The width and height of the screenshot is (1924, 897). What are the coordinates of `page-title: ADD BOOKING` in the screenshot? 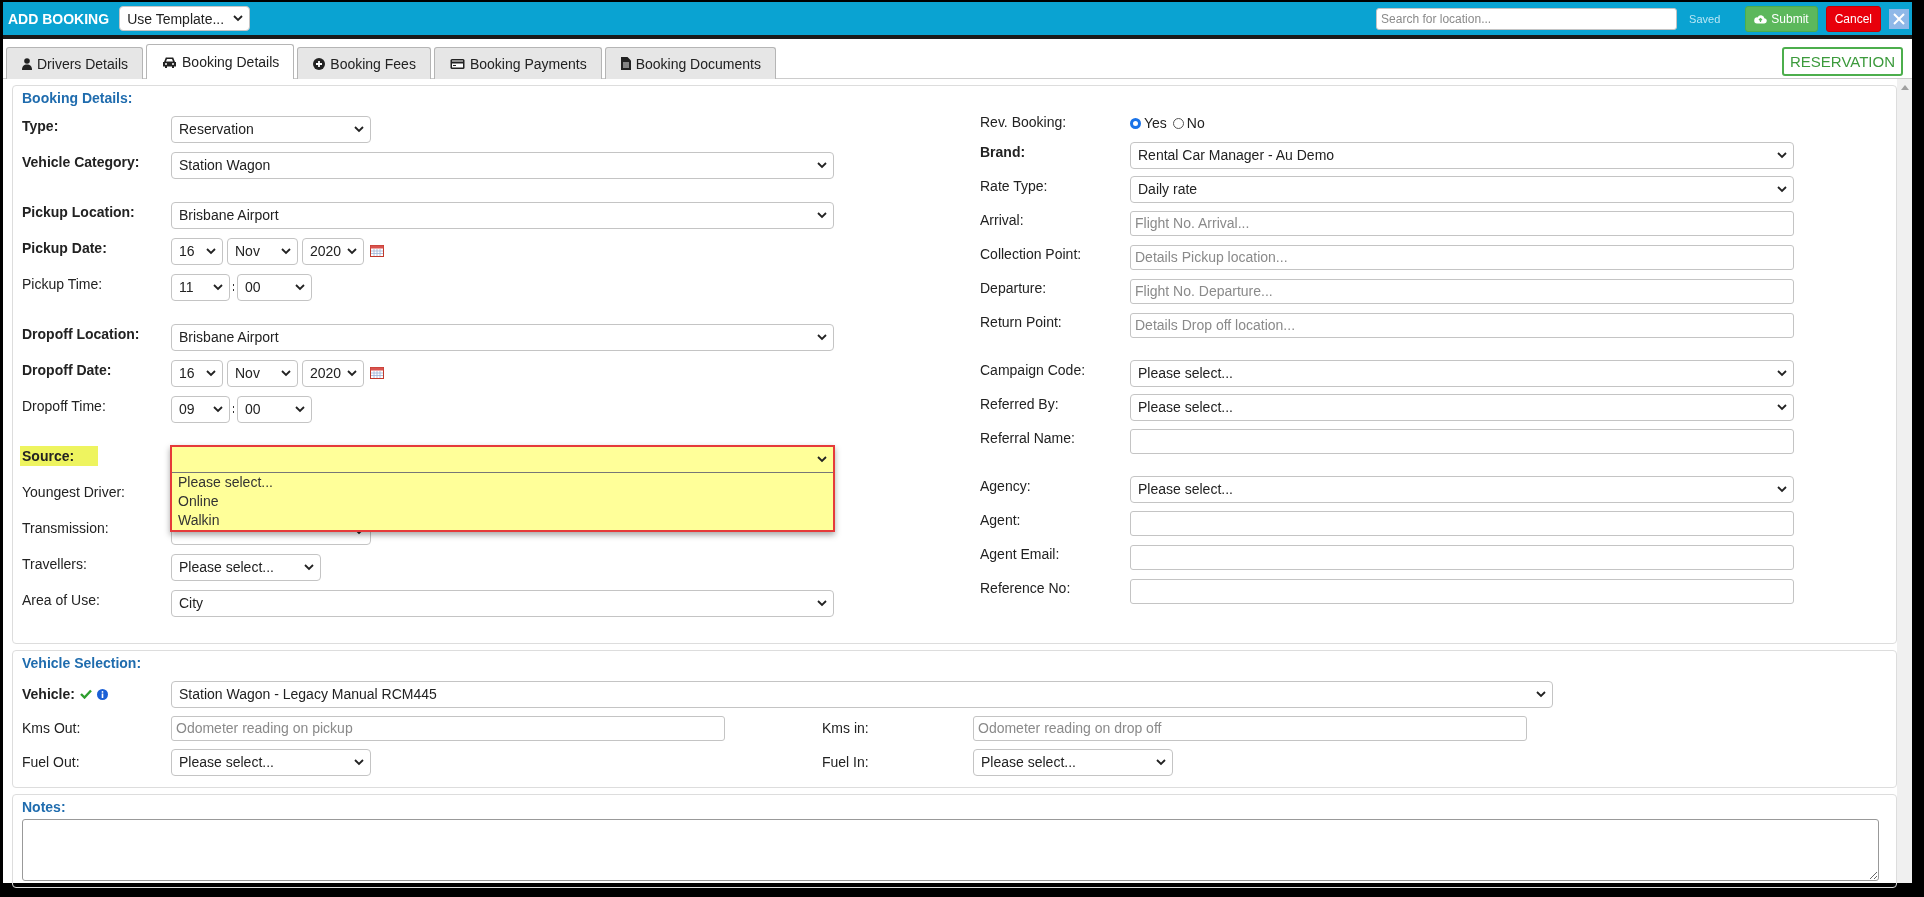 It's located at (59, 18).